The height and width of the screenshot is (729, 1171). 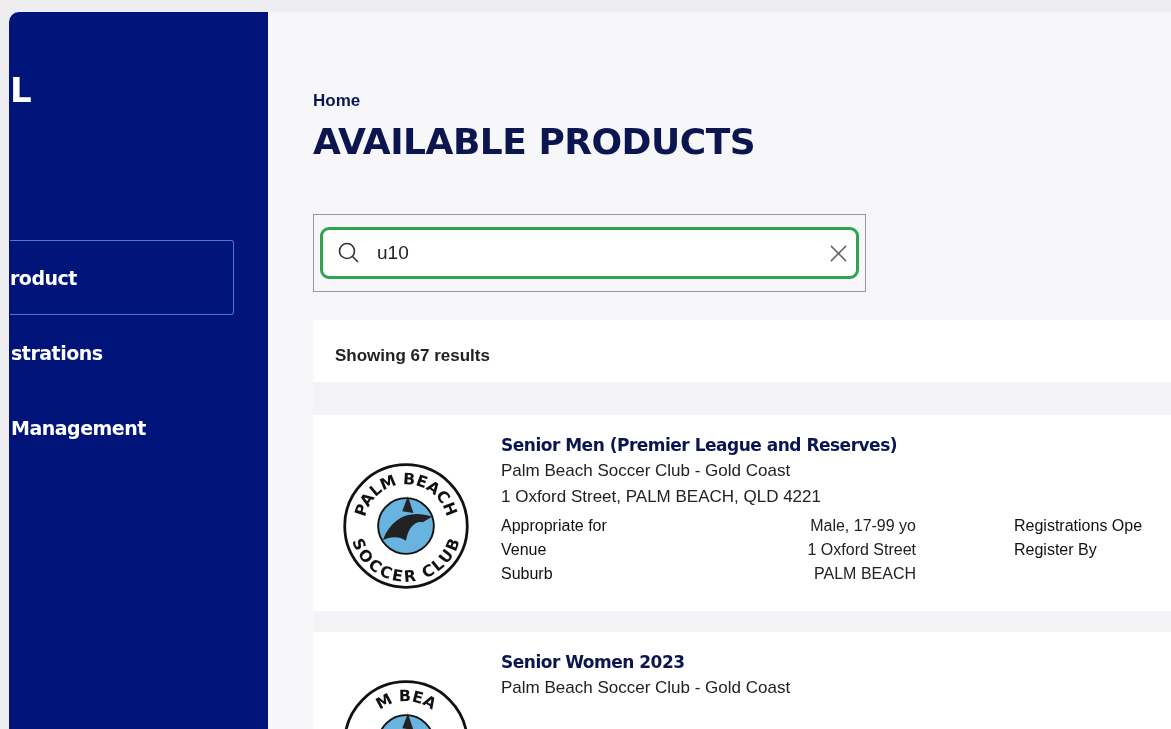 I want to click on detail-value: PALM BEACH, so click(x=864, y=574).